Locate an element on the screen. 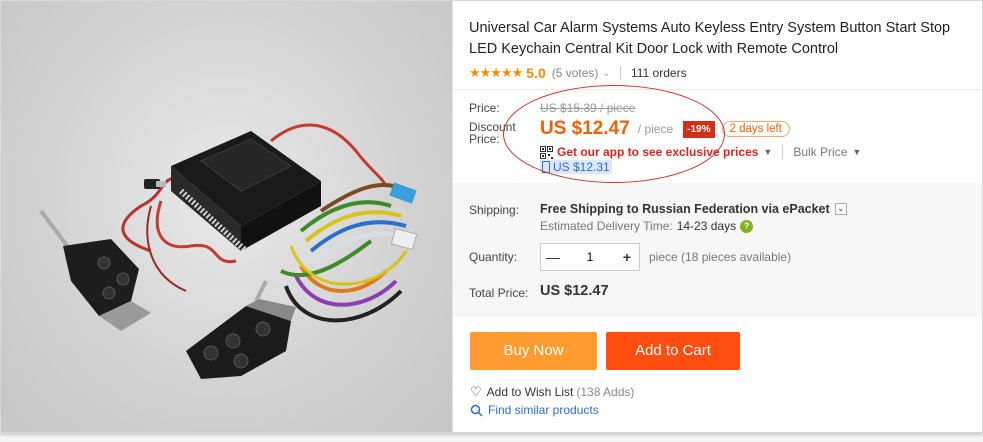  orders-count: 111 orders is located at coordinates (658, 73).